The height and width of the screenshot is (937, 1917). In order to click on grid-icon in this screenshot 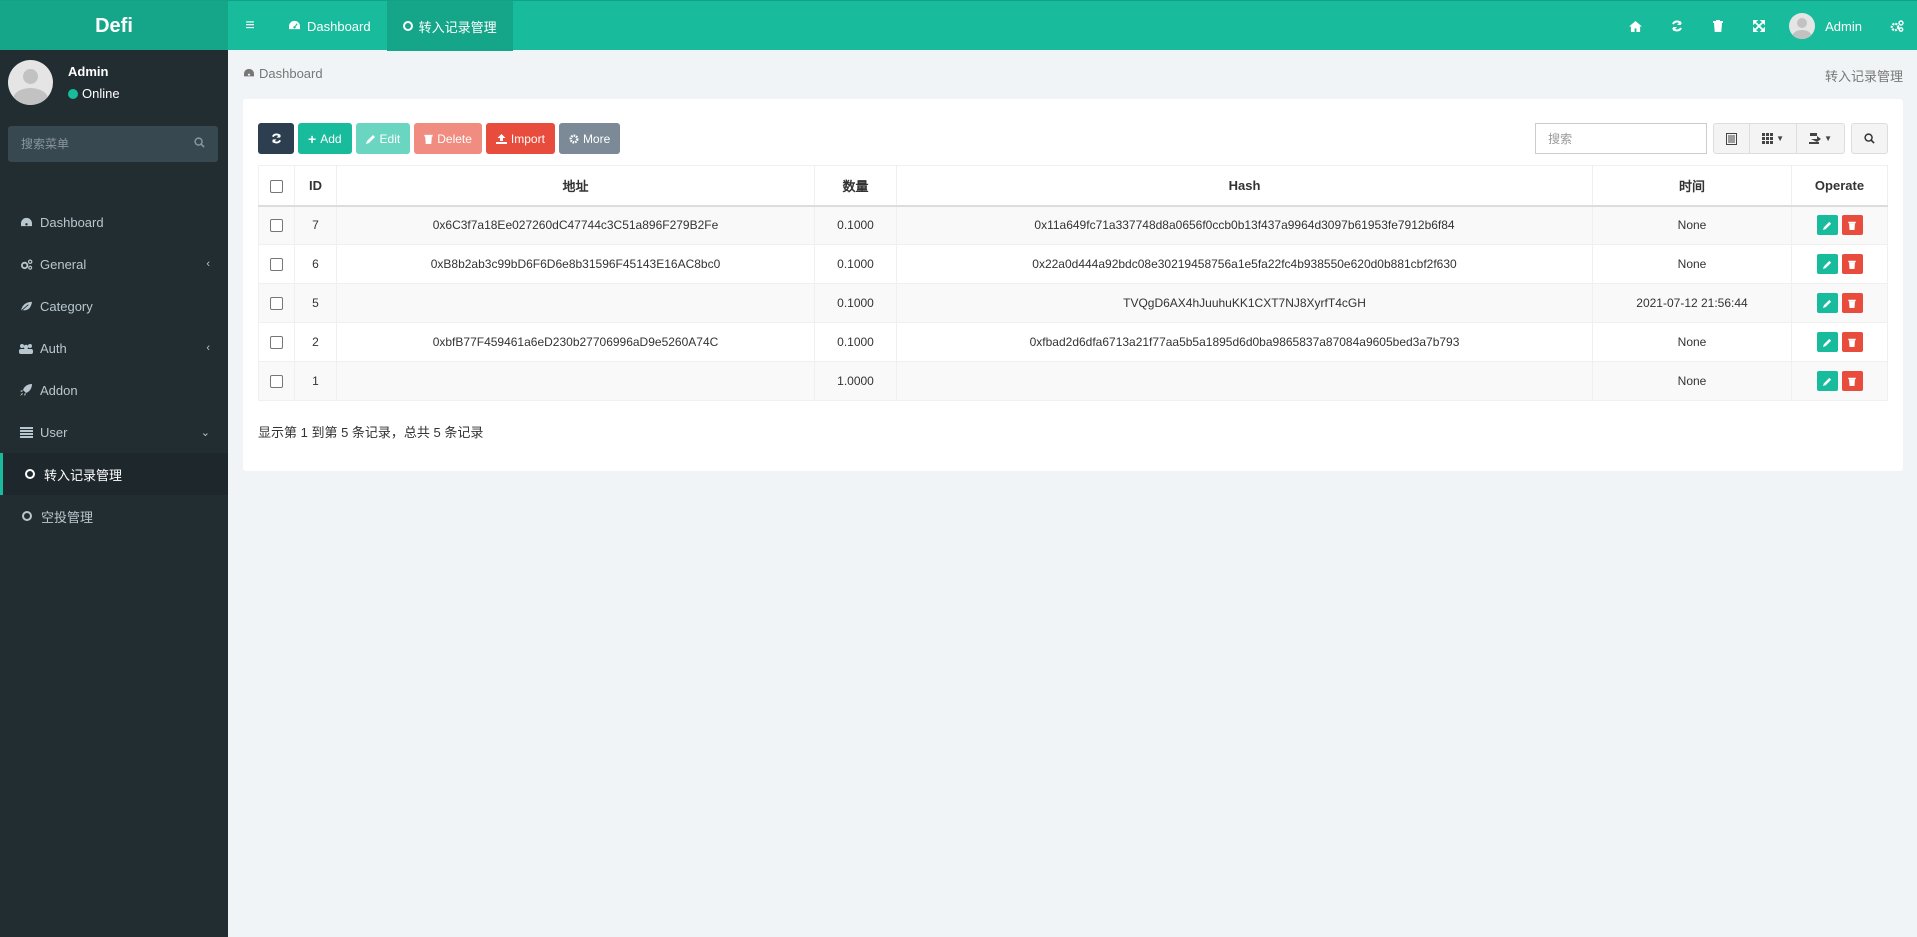, I will do `click(1768, 138)`.